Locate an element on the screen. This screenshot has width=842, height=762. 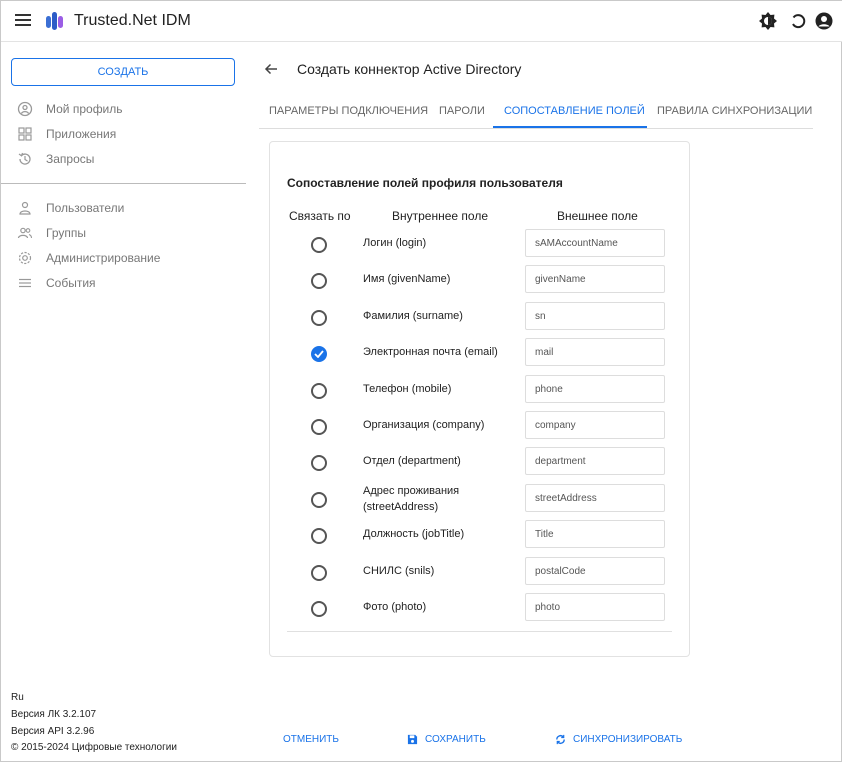
mapping-row: Должность (jobTitle) is located at coordinates (480, 538).